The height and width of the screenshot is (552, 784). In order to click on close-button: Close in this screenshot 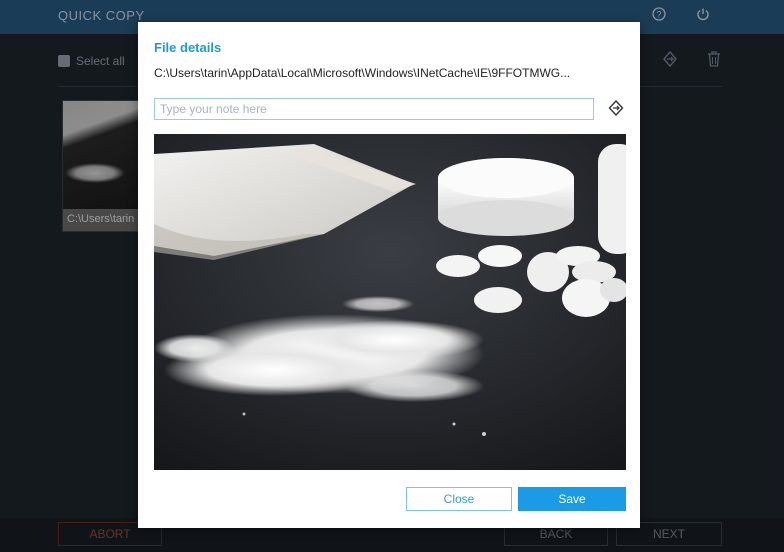, I will do `click(459, 499)`.